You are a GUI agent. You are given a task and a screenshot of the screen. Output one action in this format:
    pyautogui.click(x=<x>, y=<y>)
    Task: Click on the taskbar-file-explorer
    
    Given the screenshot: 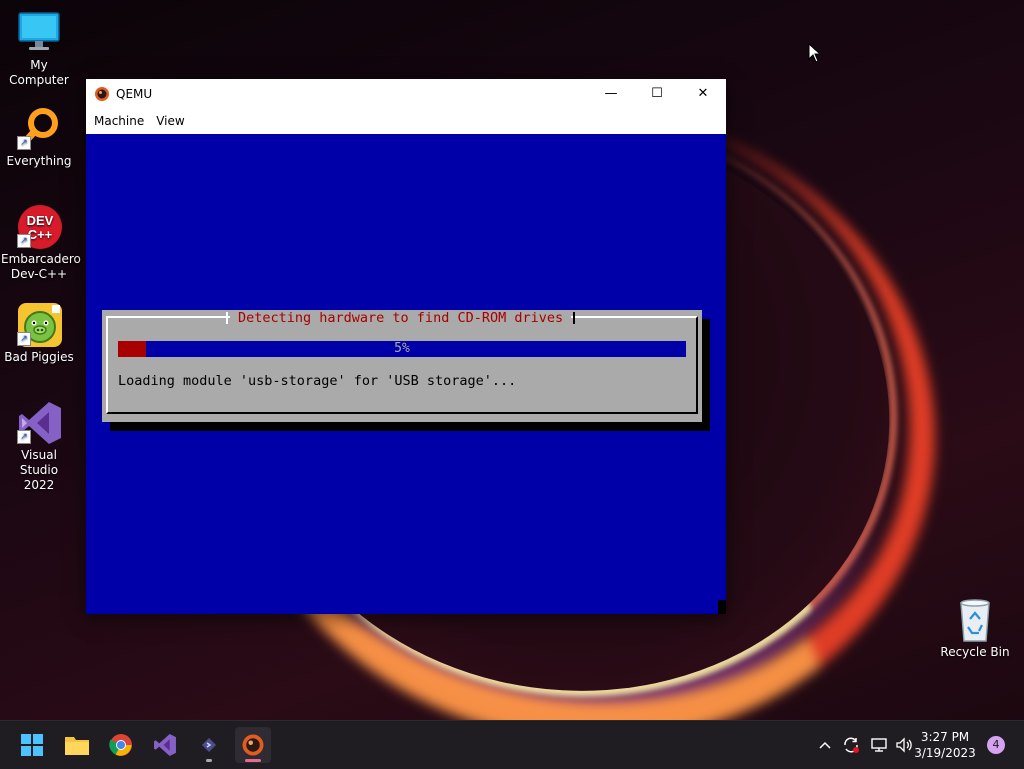 What is the action you would take?
    pyautogui.click(x=77, y=745)
    